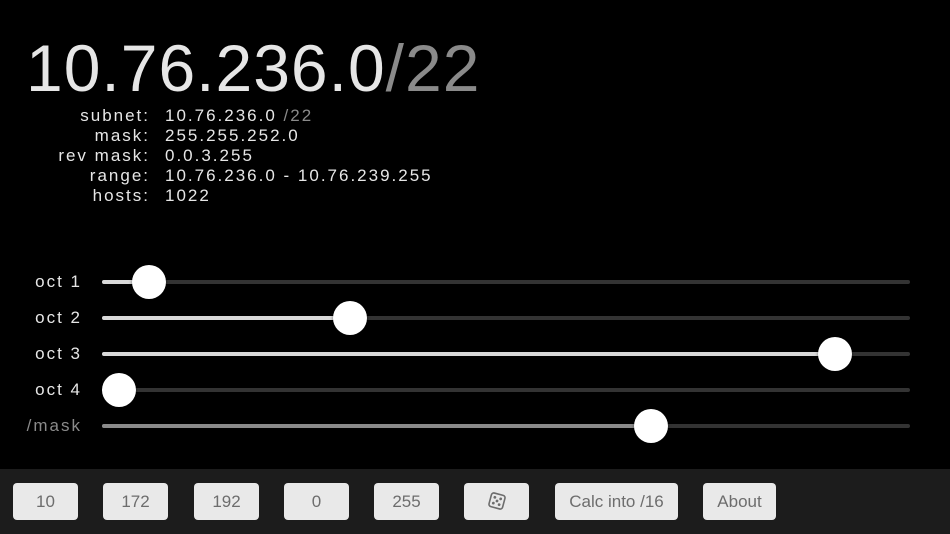 The width and height of the screenshot is (950, 534). Describe the element at coordinates (316, 501) in the screenshot. I see `preset-0-button: 0` at that location.